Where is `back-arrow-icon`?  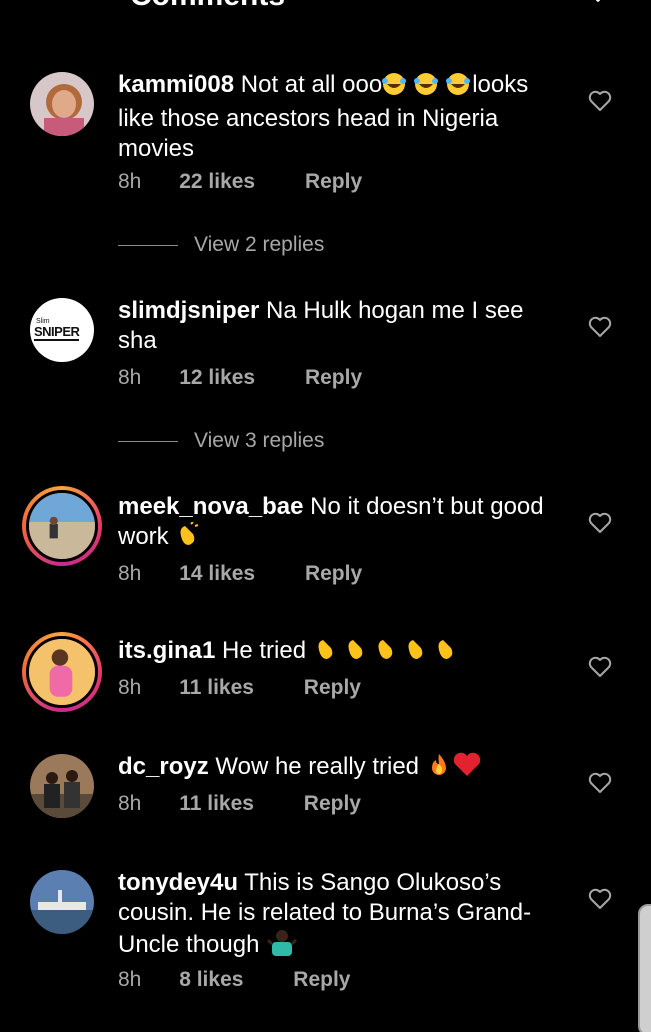
back-arrow-icon is located at coordinates (53, 7).